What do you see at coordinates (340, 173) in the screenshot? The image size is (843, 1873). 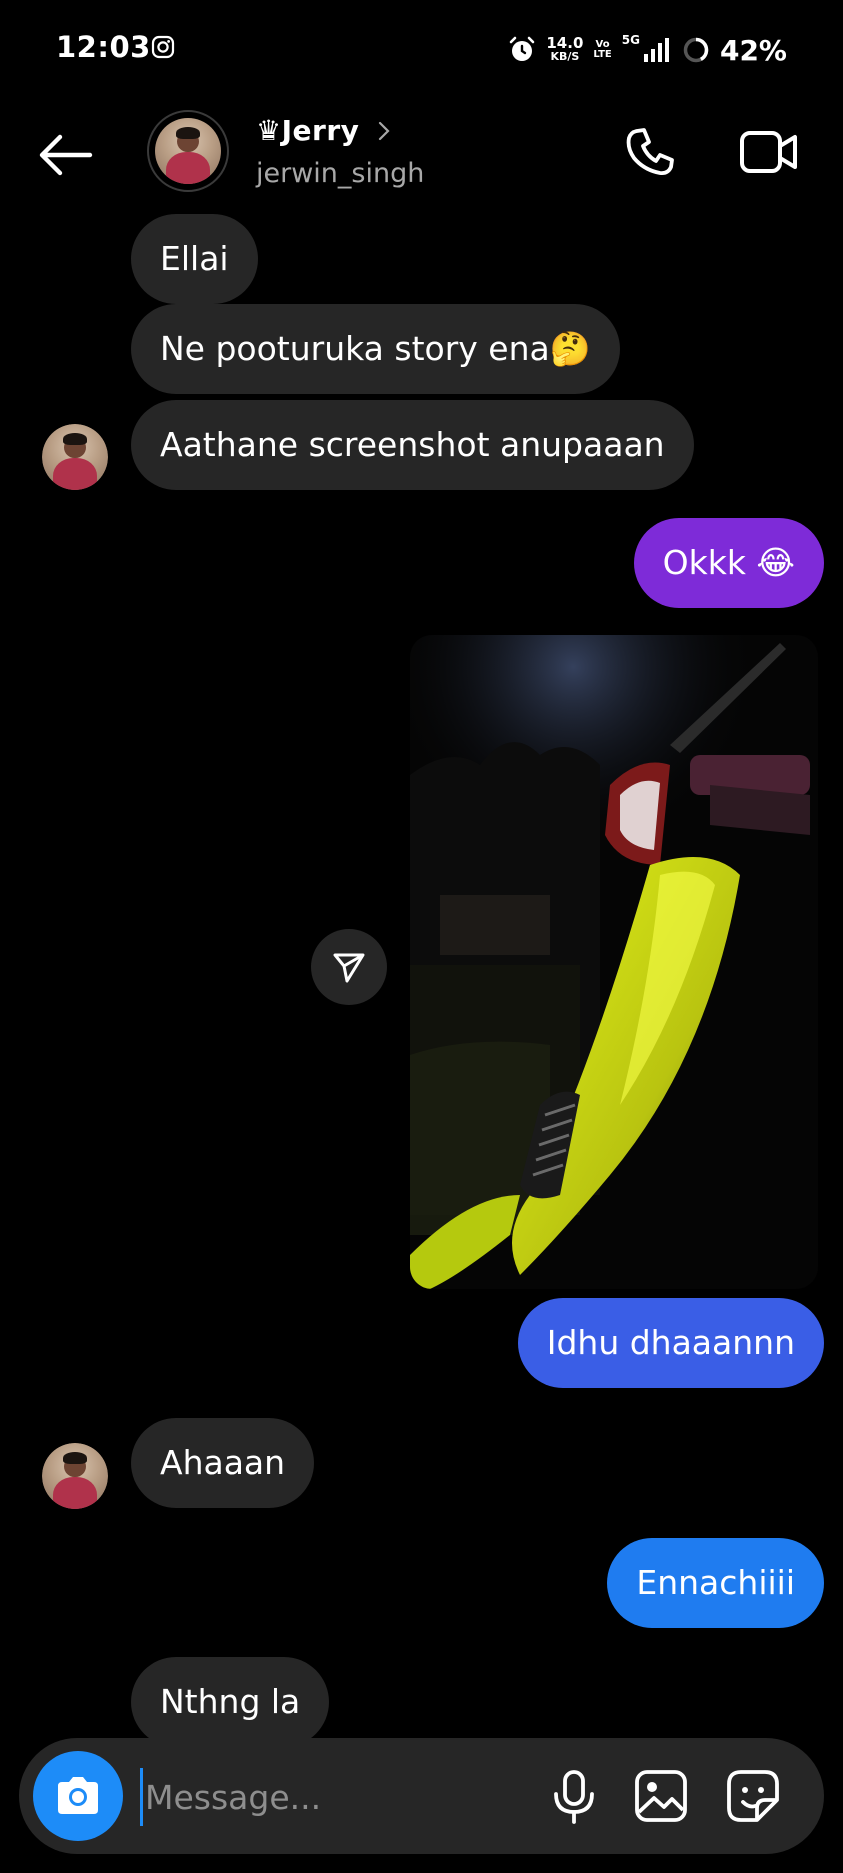 I see `contact-username: jerwin_singh` at bounding box center [340, 173].